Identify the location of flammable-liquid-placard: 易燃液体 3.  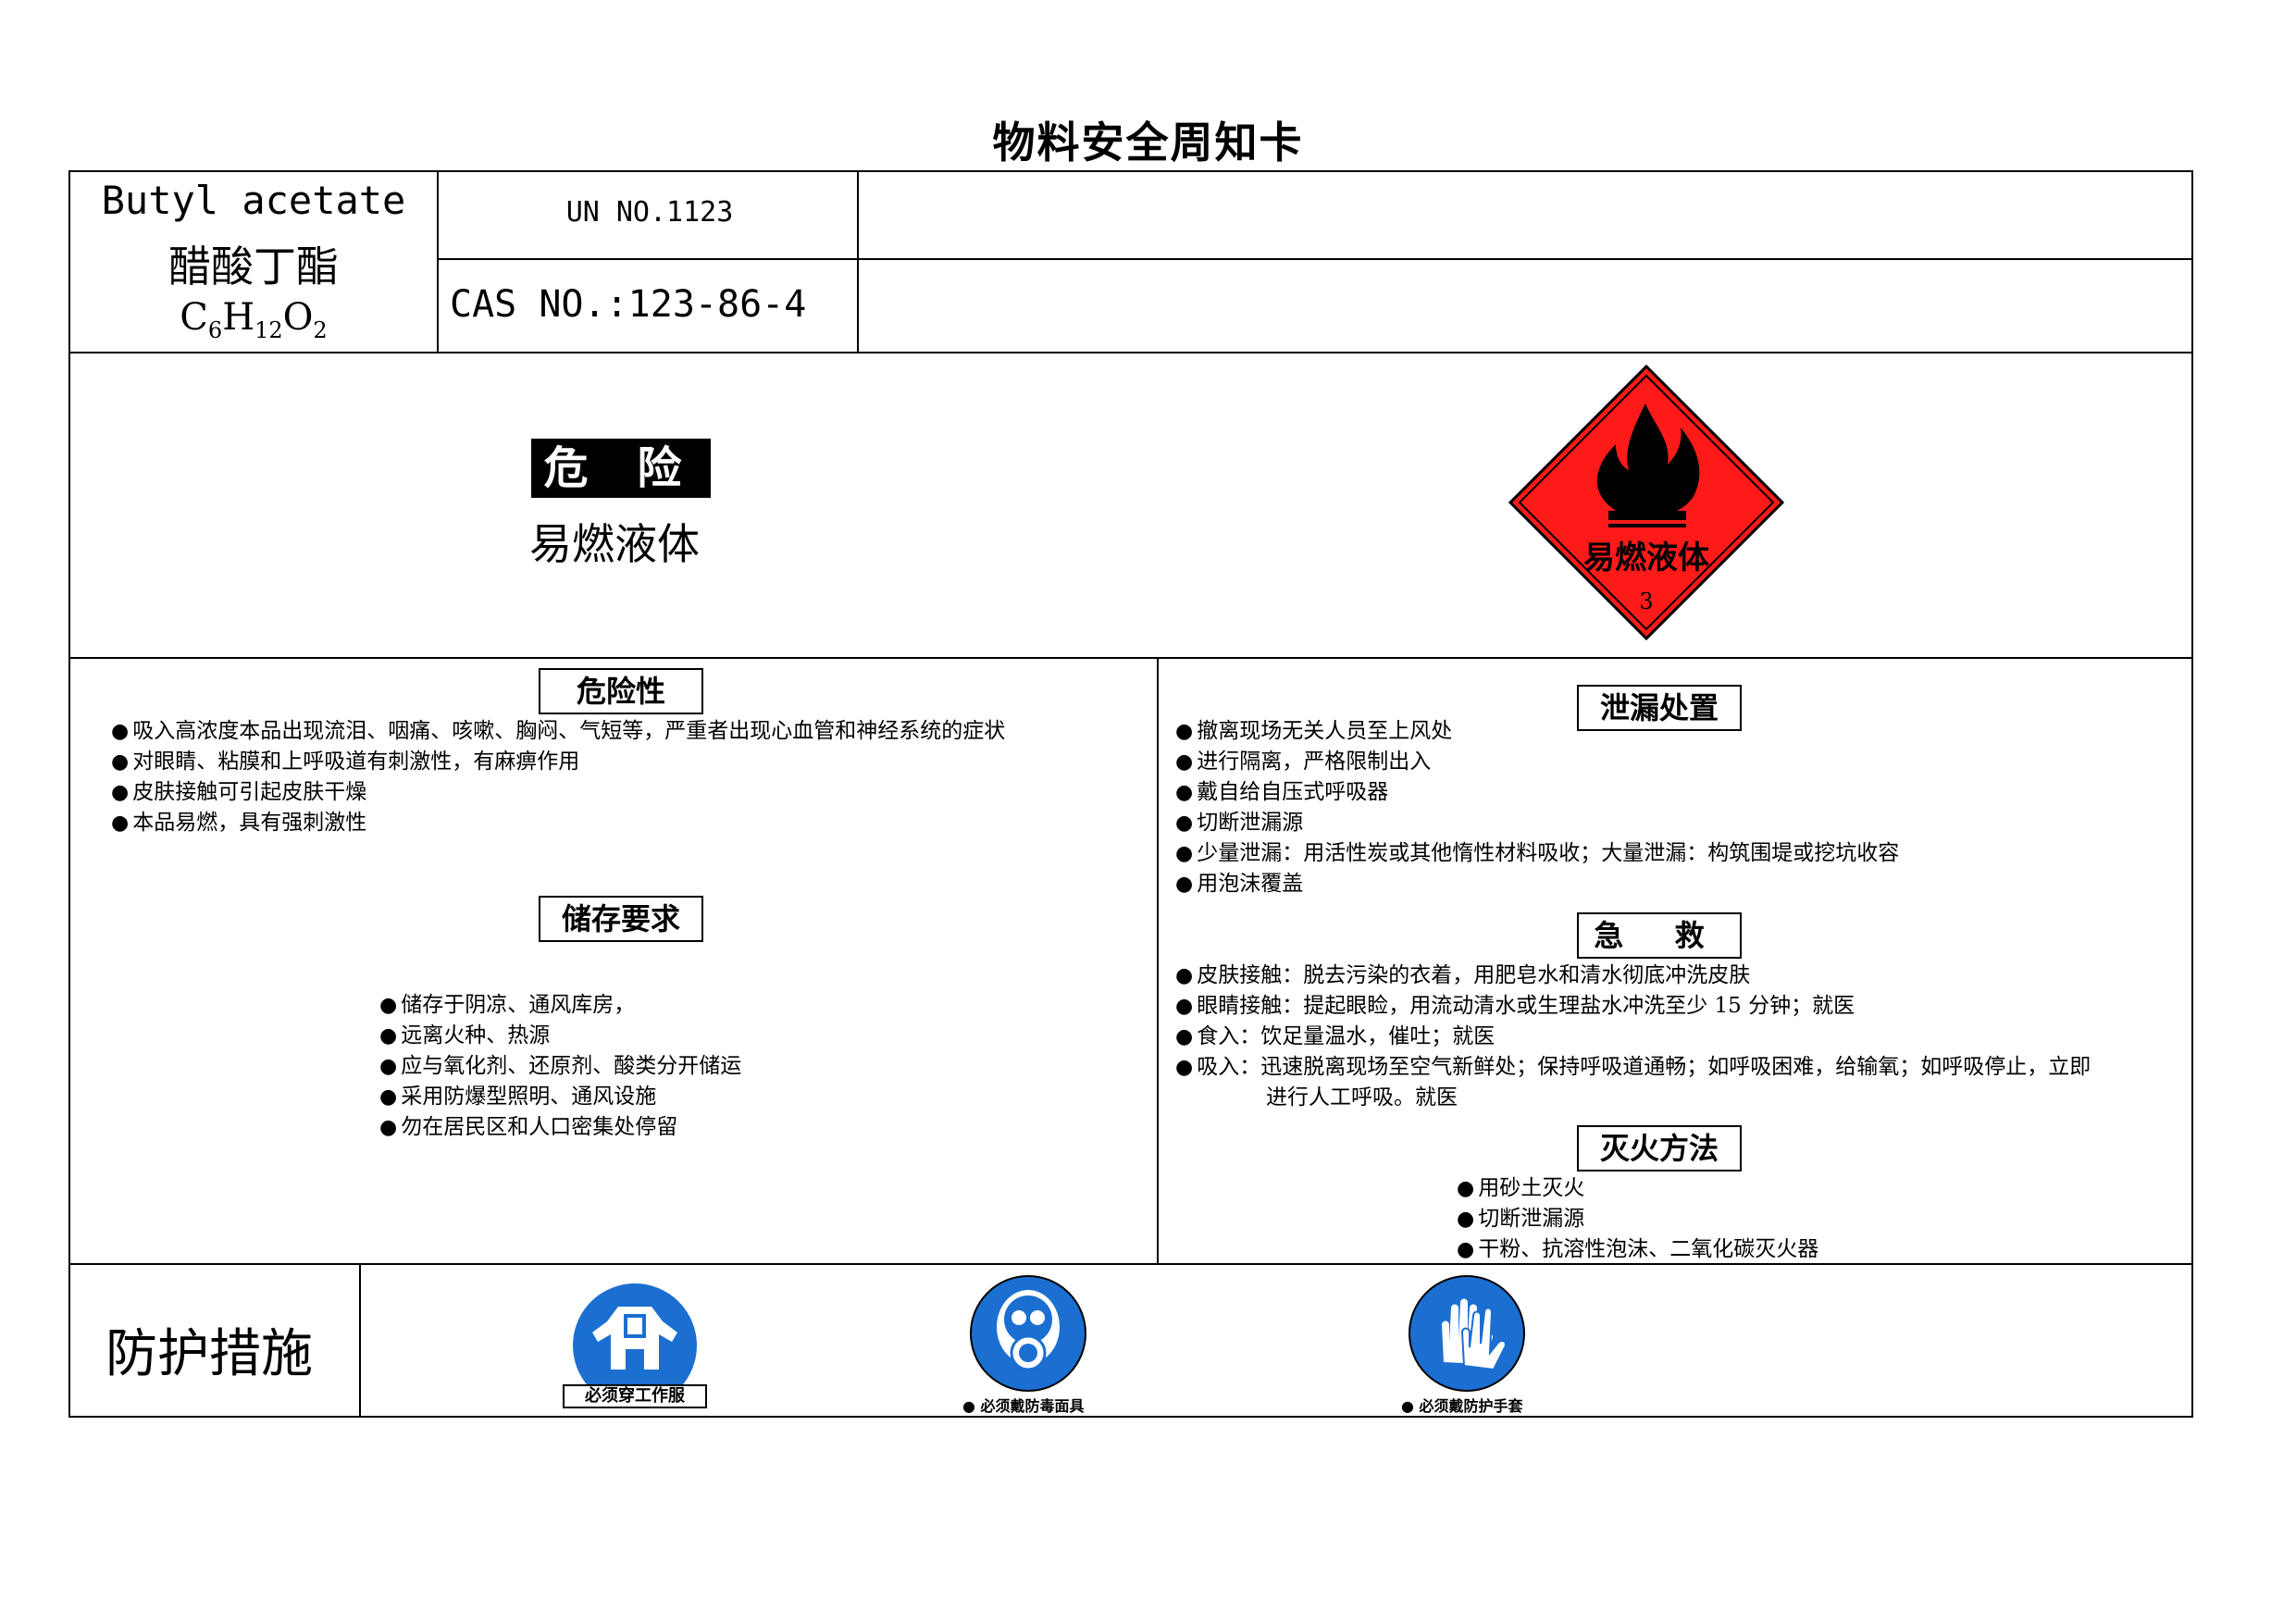
(1647, 502).